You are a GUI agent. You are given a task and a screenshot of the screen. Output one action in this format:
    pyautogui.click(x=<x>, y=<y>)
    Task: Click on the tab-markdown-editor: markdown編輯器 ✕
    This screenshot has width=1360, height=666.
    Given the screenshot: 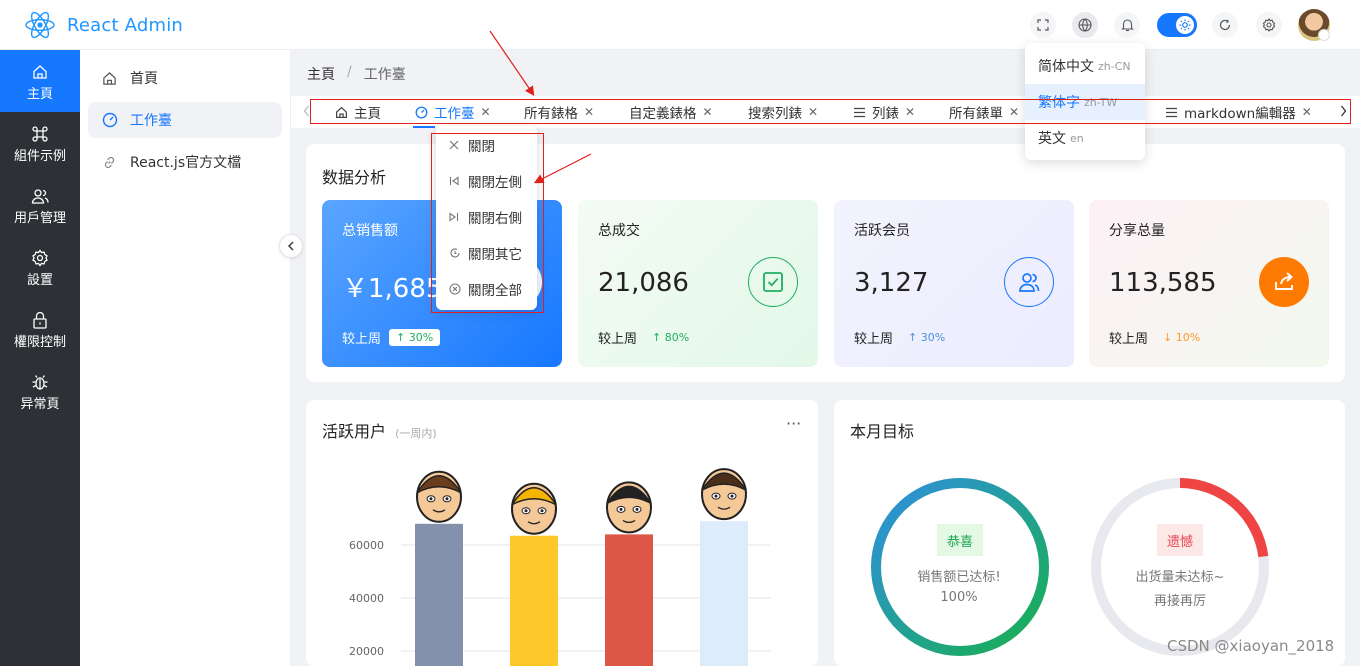 What is the action you would take?
    pyautogui.click(x=1238, y=112)
    